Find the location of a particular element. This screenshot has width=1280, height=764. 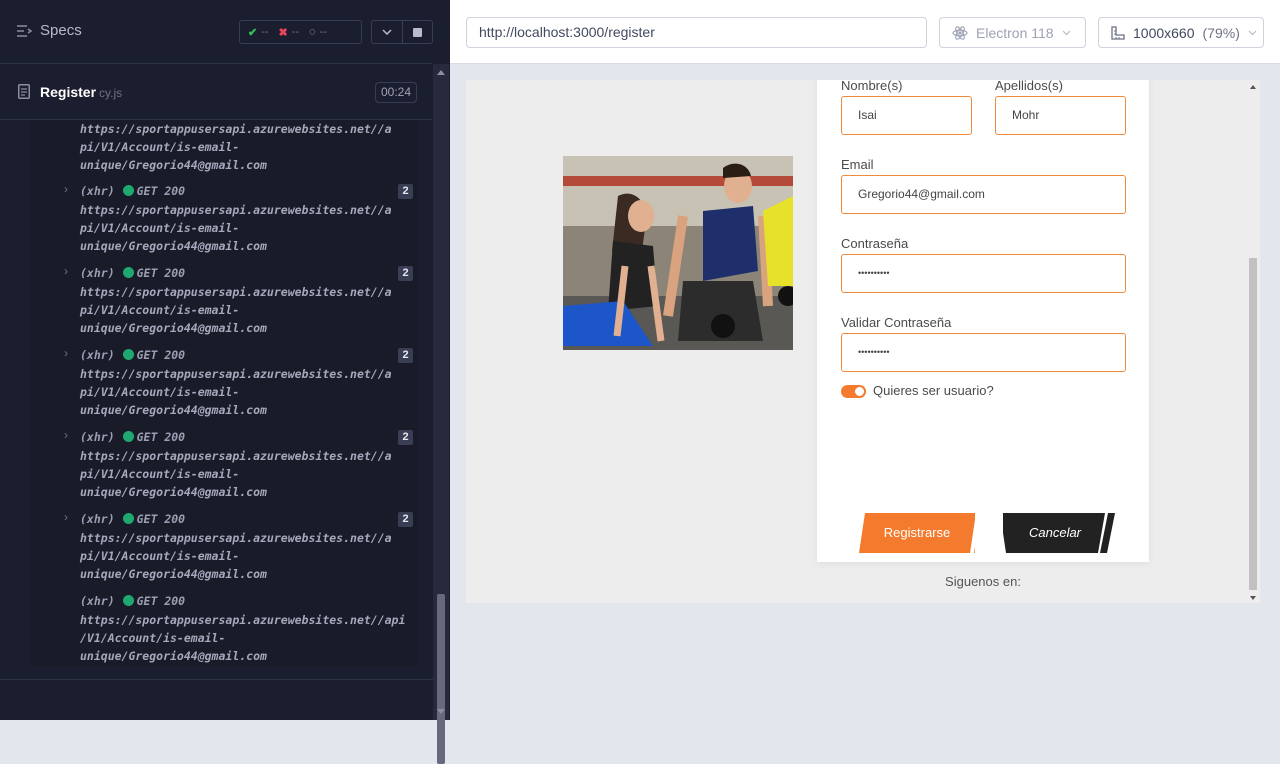

url-bar: http://localhost:3000/register is located at coordinates (696, 32).